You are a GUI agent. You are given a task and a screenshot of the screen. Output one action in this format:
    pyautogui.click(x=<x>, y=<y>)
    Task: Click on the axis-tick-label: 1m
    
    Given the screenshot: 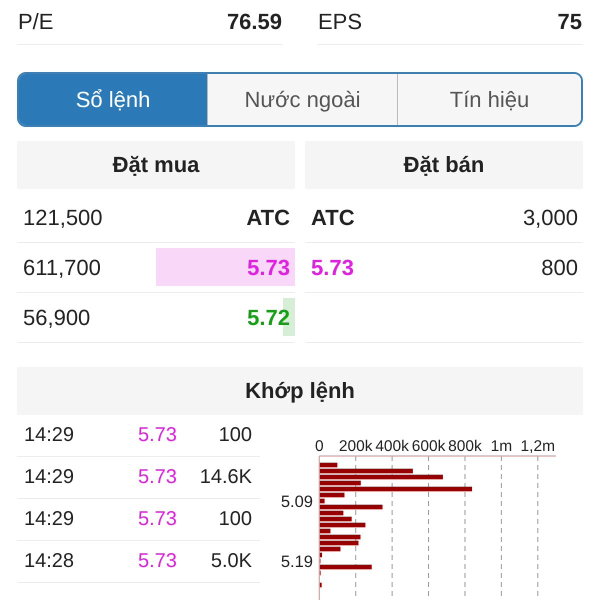 What is the action you would take?
    pyautogui.click(x=501, y=446)
    